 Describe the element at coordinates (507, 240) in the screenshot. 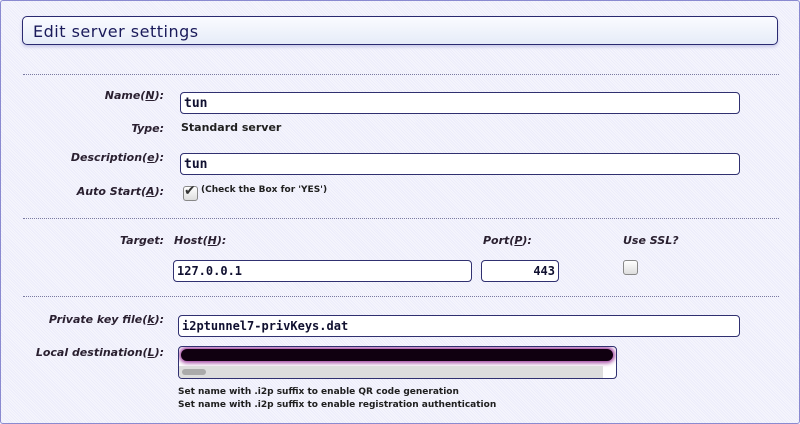

I see `port-label: Port(P):` at that location.